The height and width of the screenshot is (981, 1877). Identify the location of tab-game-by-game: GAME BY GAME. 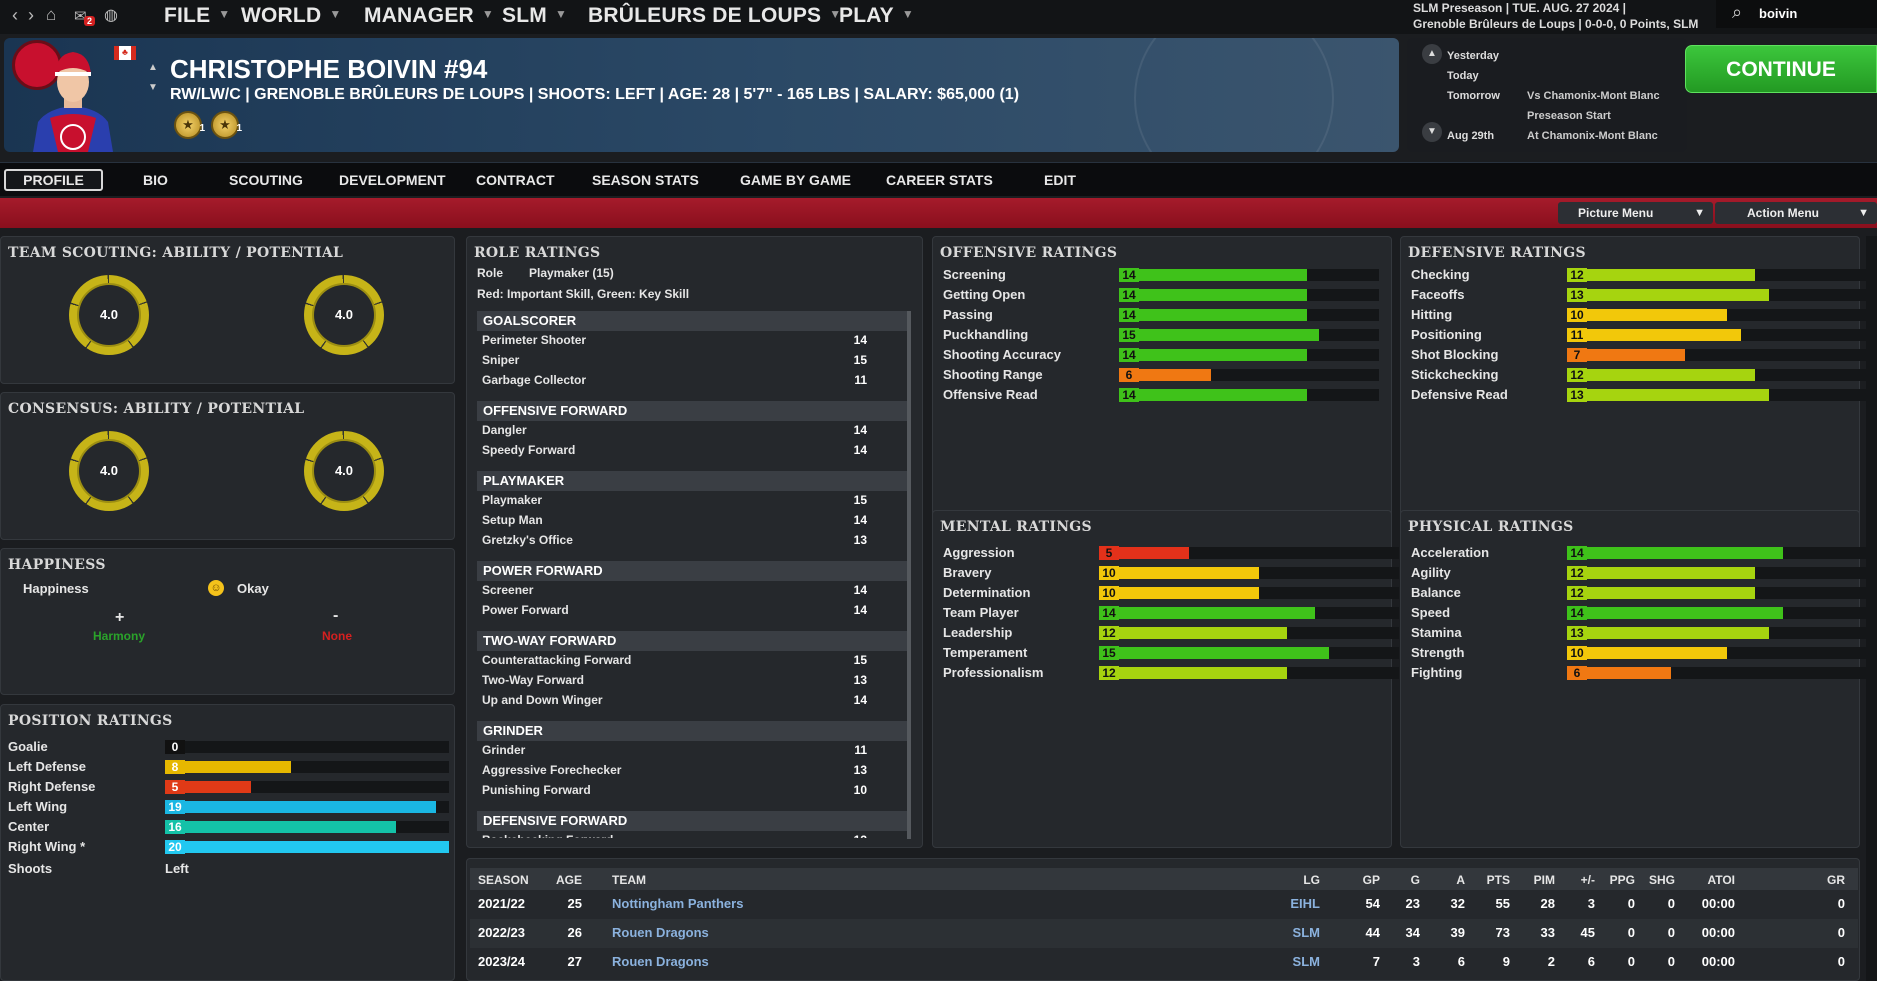
(795, 180).